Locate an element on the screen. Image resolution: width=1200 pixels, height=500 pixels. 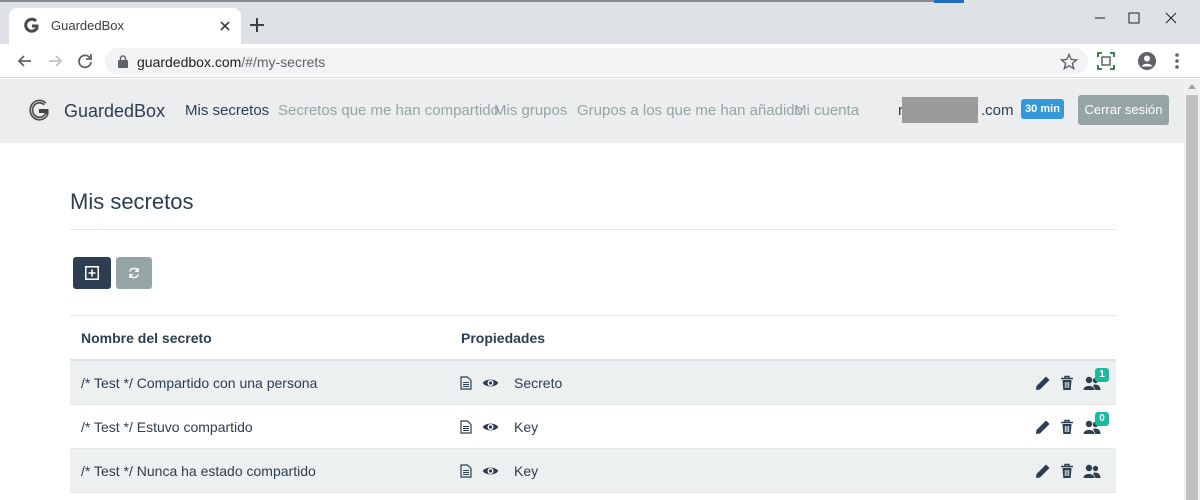
refresh-icon is located at coordinates (134, 273).